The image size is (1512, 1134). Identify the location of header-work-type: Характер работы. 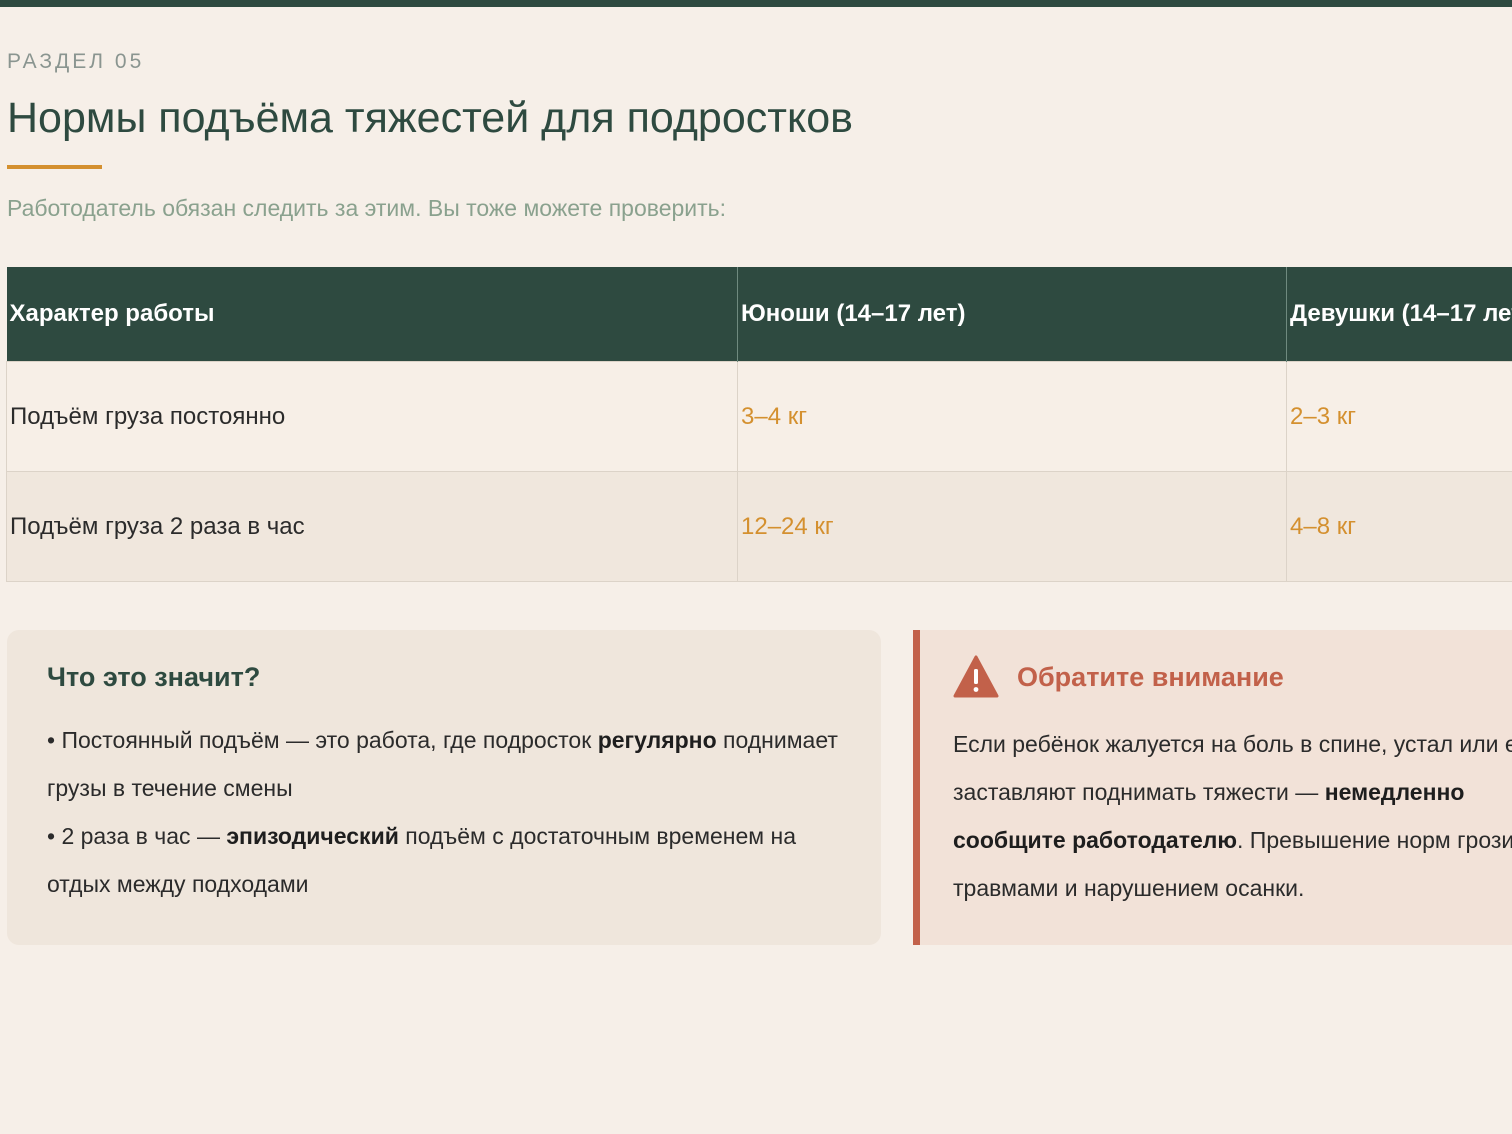
(372, 314).